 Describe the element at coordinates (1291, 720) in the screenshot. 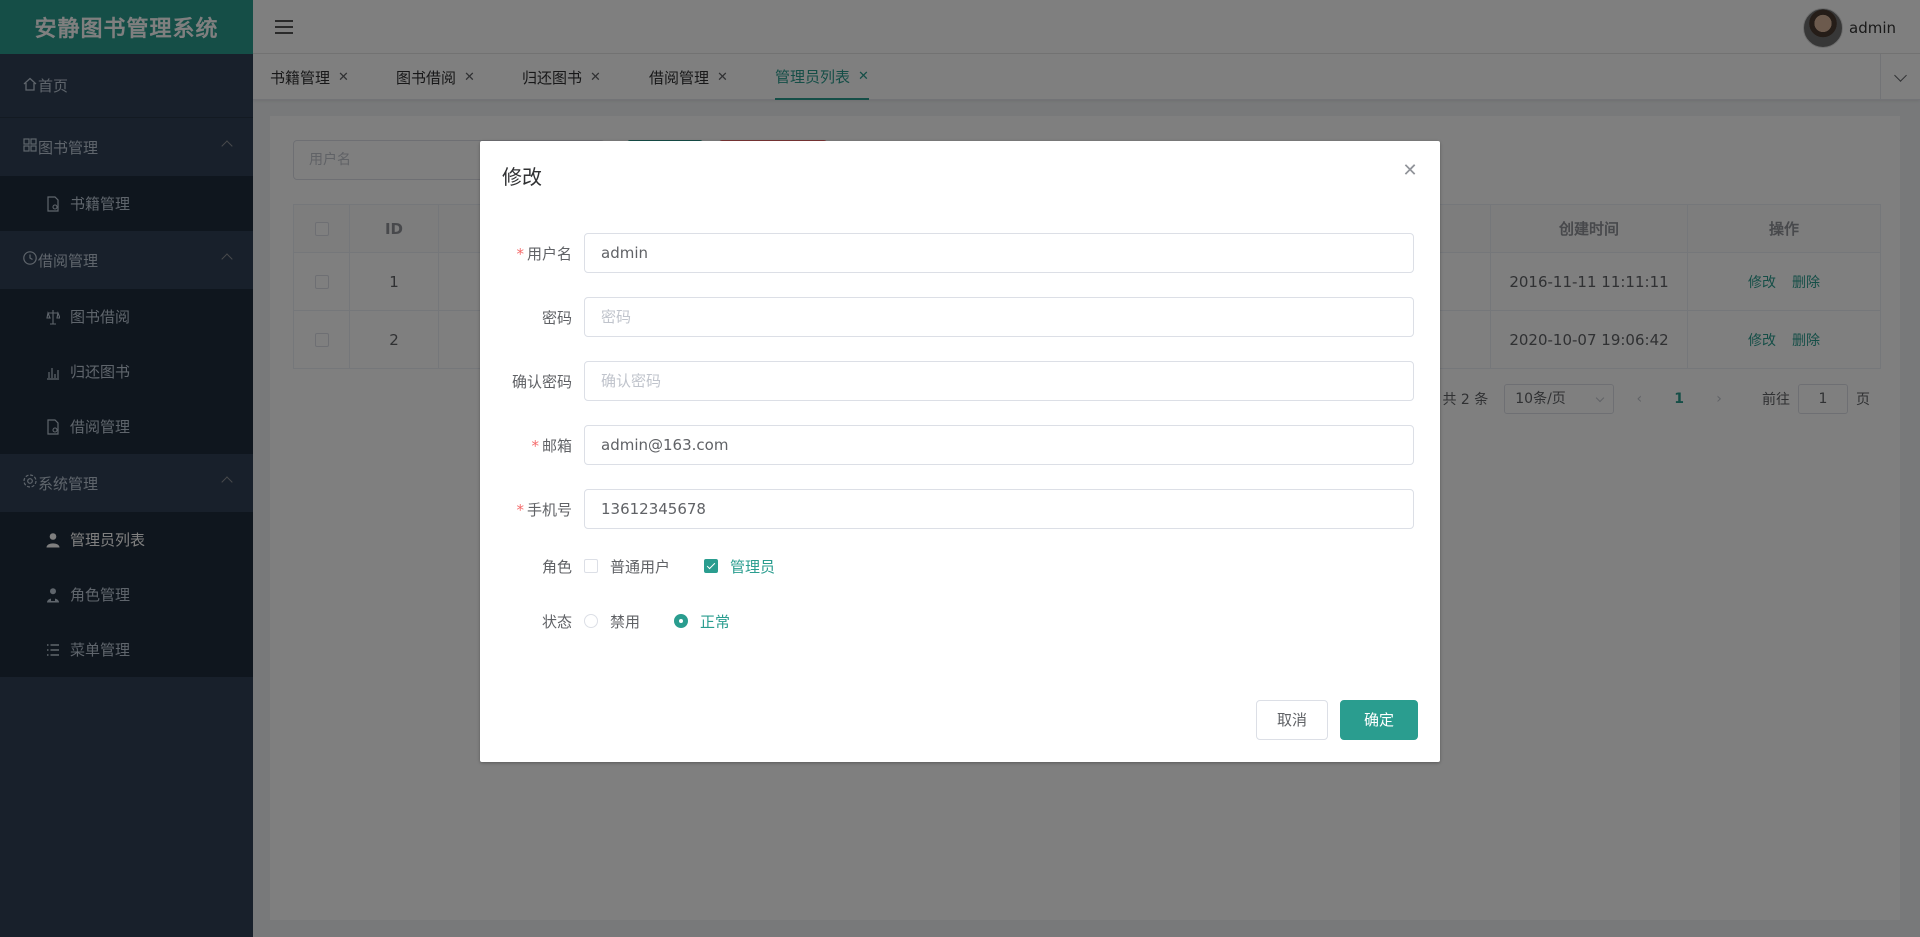

I see `cancel-button: 取消` at that location.